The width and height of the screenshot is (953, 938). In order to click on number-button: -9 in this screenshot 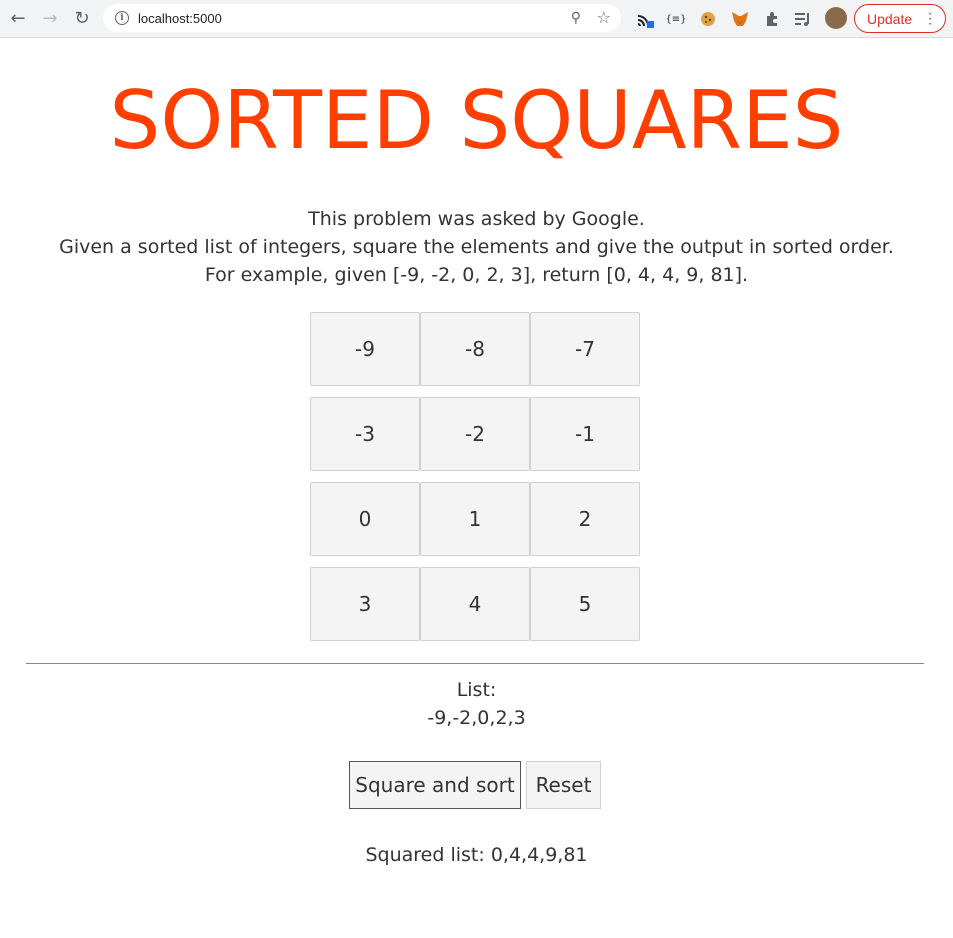, I will do `click(365, 349)`.